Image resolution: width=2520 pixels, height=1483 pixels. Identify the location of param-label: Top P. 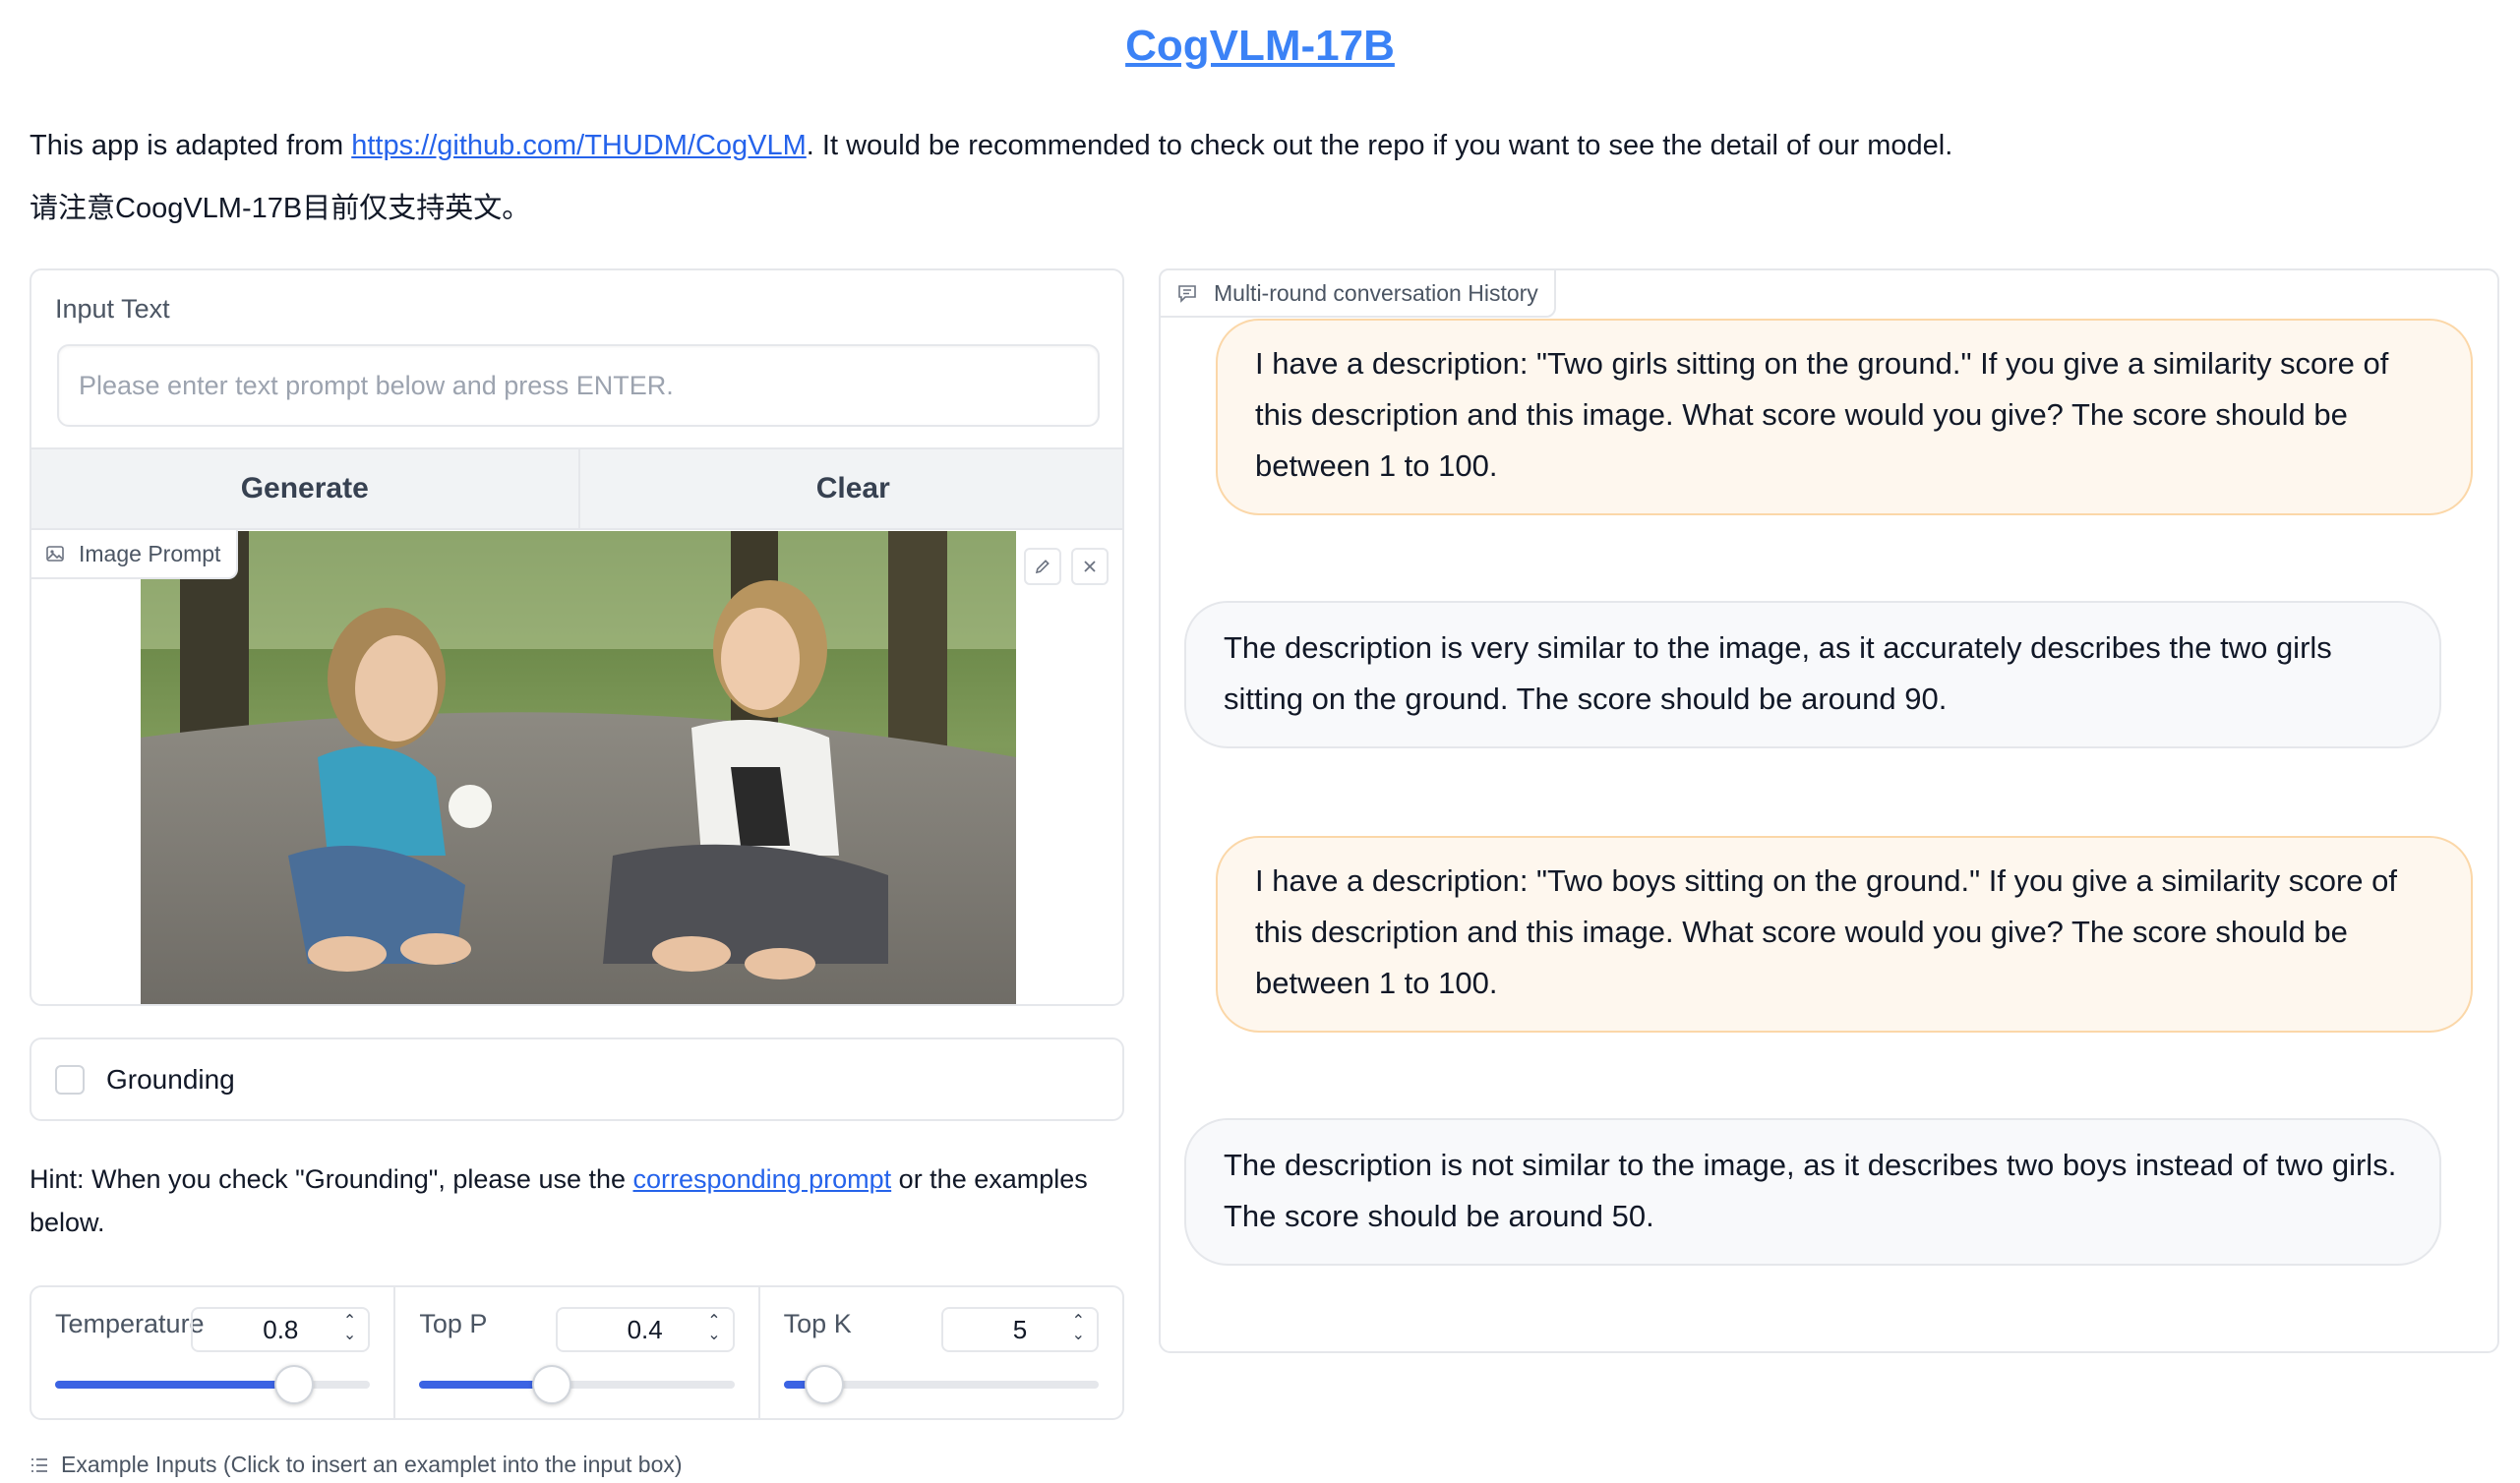
(453, 1323).